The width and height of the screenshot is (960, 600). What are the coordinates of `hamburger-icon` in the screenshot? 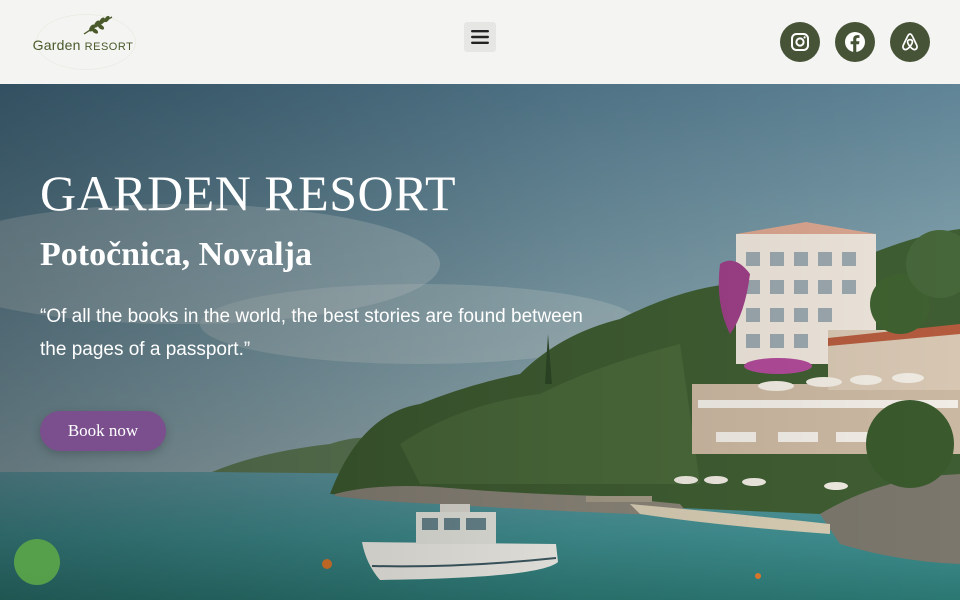 It's located at (480, 37).